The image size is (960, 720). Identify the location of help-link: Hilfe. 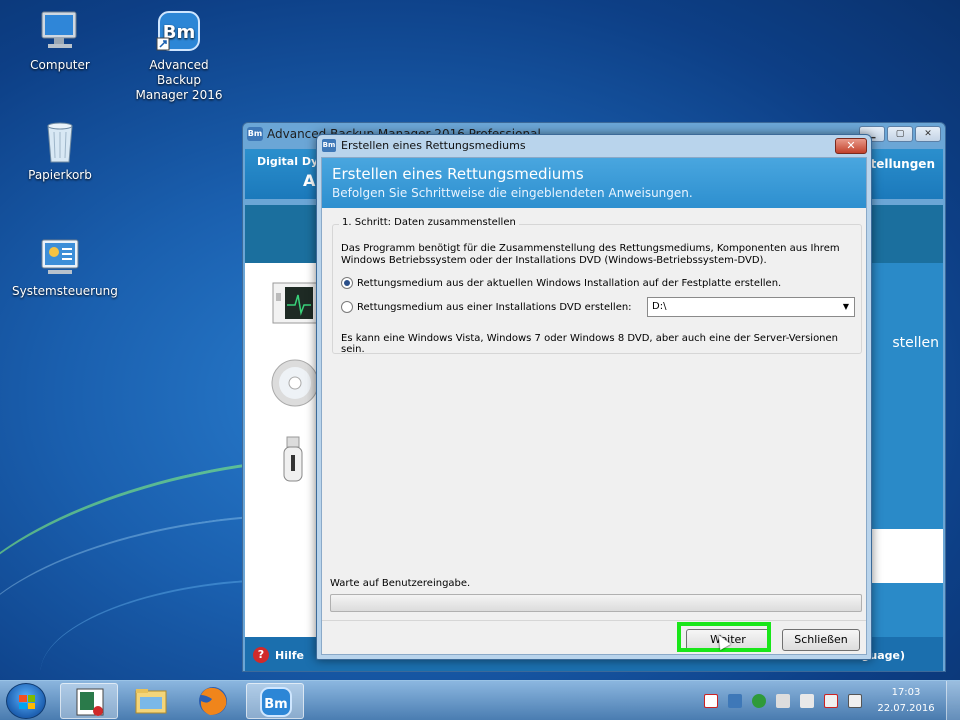
(289, 655).